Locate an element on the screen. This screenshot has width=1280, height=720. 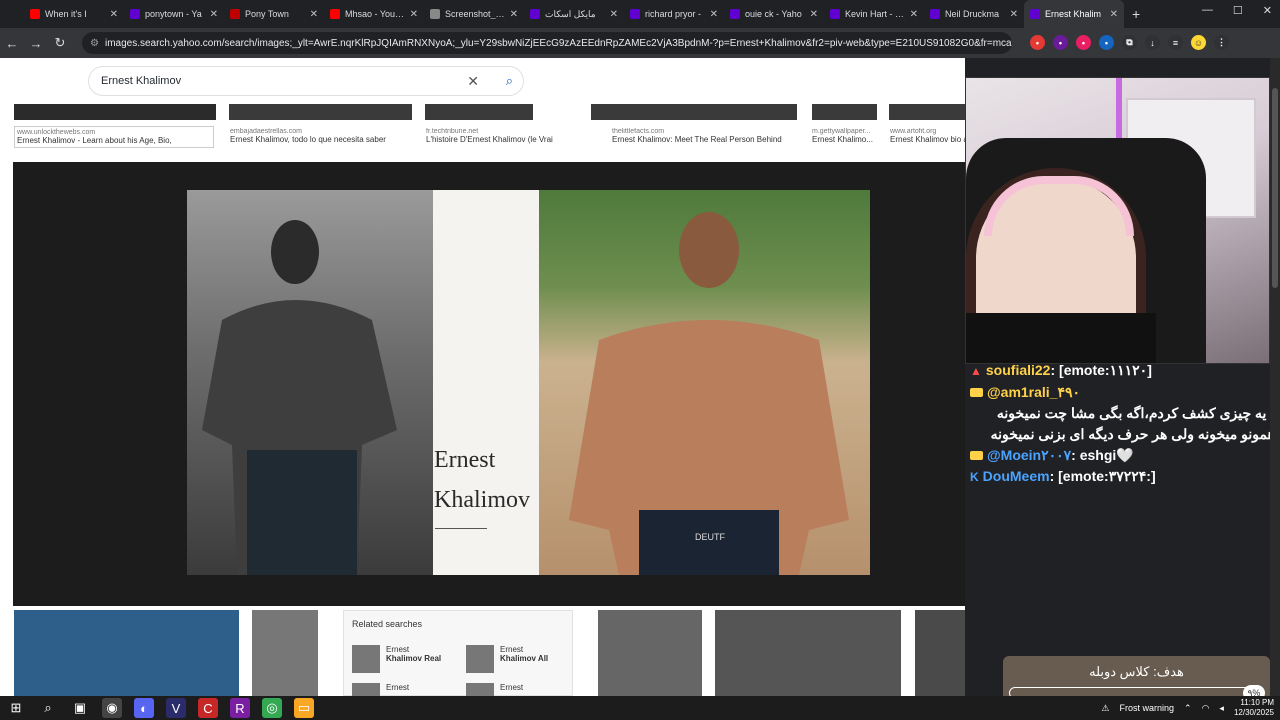
related-search-item: Ernest Khalimov All is located at coordinates (507, 659).